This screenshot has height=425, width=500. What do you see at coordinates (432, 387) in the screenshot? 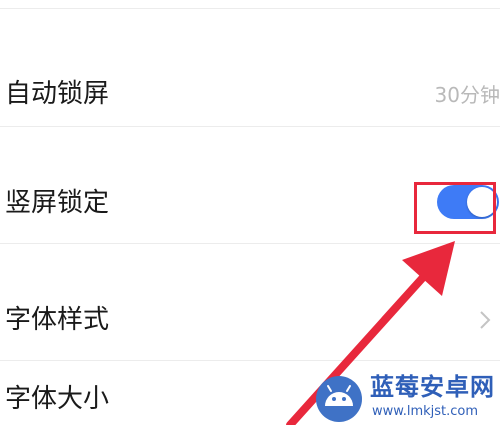
I see `watermark-title: 蓝莓安卓网` at bounding box center [432, 387].